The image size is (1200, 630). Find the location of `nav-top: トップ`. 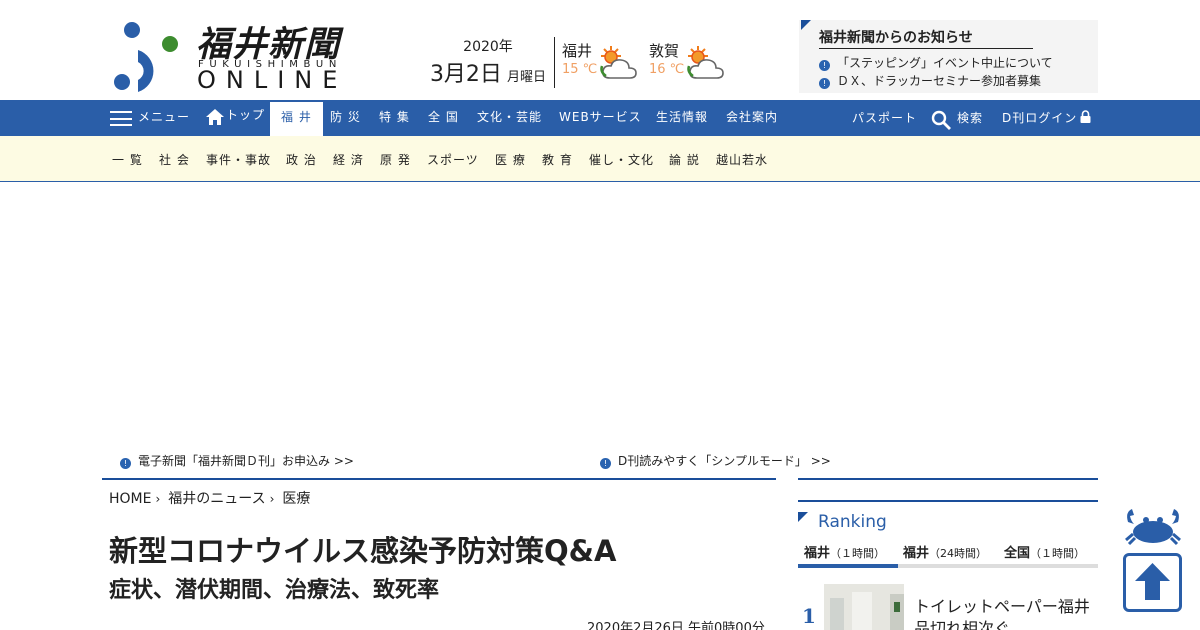

nav-top: トップ is located at coordinates (245, 116).